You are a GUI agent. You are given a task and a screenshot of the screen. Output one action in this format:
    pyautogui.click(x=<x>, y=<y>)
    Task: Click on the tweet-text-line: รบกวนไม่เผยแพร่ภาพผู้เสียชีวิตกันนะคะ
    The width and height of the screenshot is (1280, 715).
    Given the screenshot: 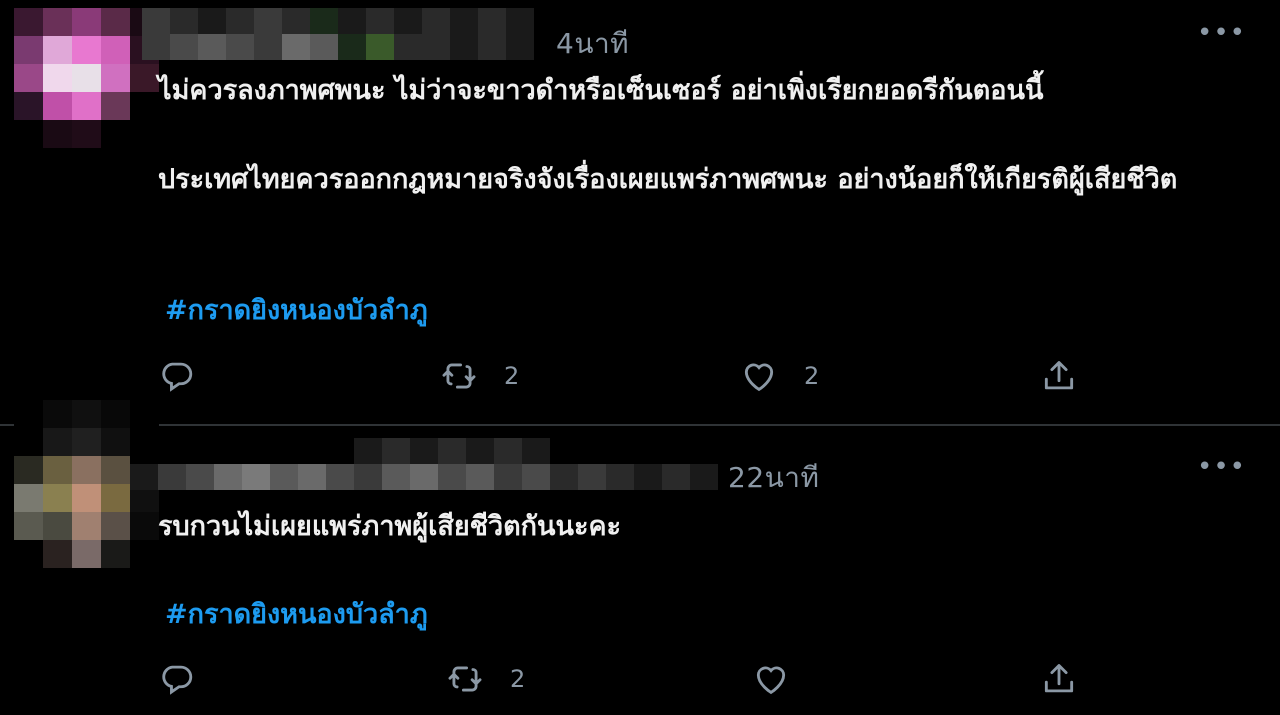 What is the action you would take?
    pyautogui.click(x=390, y=526)
    